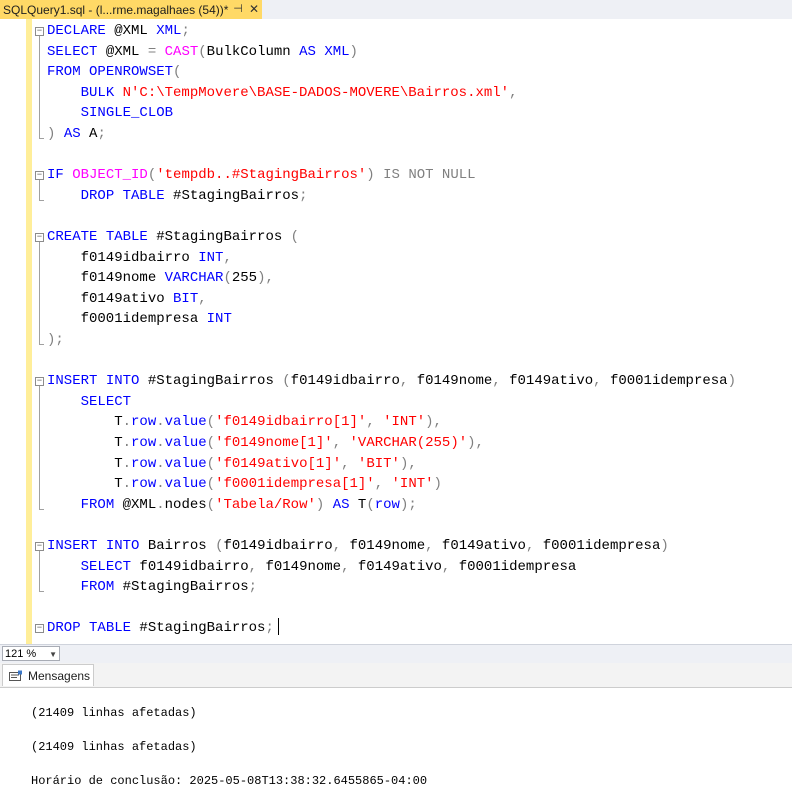 The width and height of the screenshot is (792, 808). What do you see at coordinates (244, 484) in the screenshot?
I see `code-line: T.row.value('f0001idempresa[1]', 'INT')` at bounding box center [244, 484].